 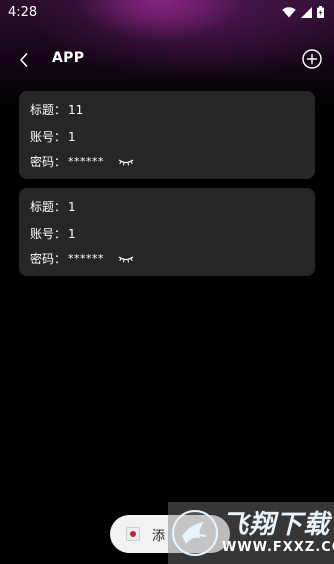 I want to click on watermark: 飞翔下载 WWW.FXXZ.COM, so click(x=251, y=533).